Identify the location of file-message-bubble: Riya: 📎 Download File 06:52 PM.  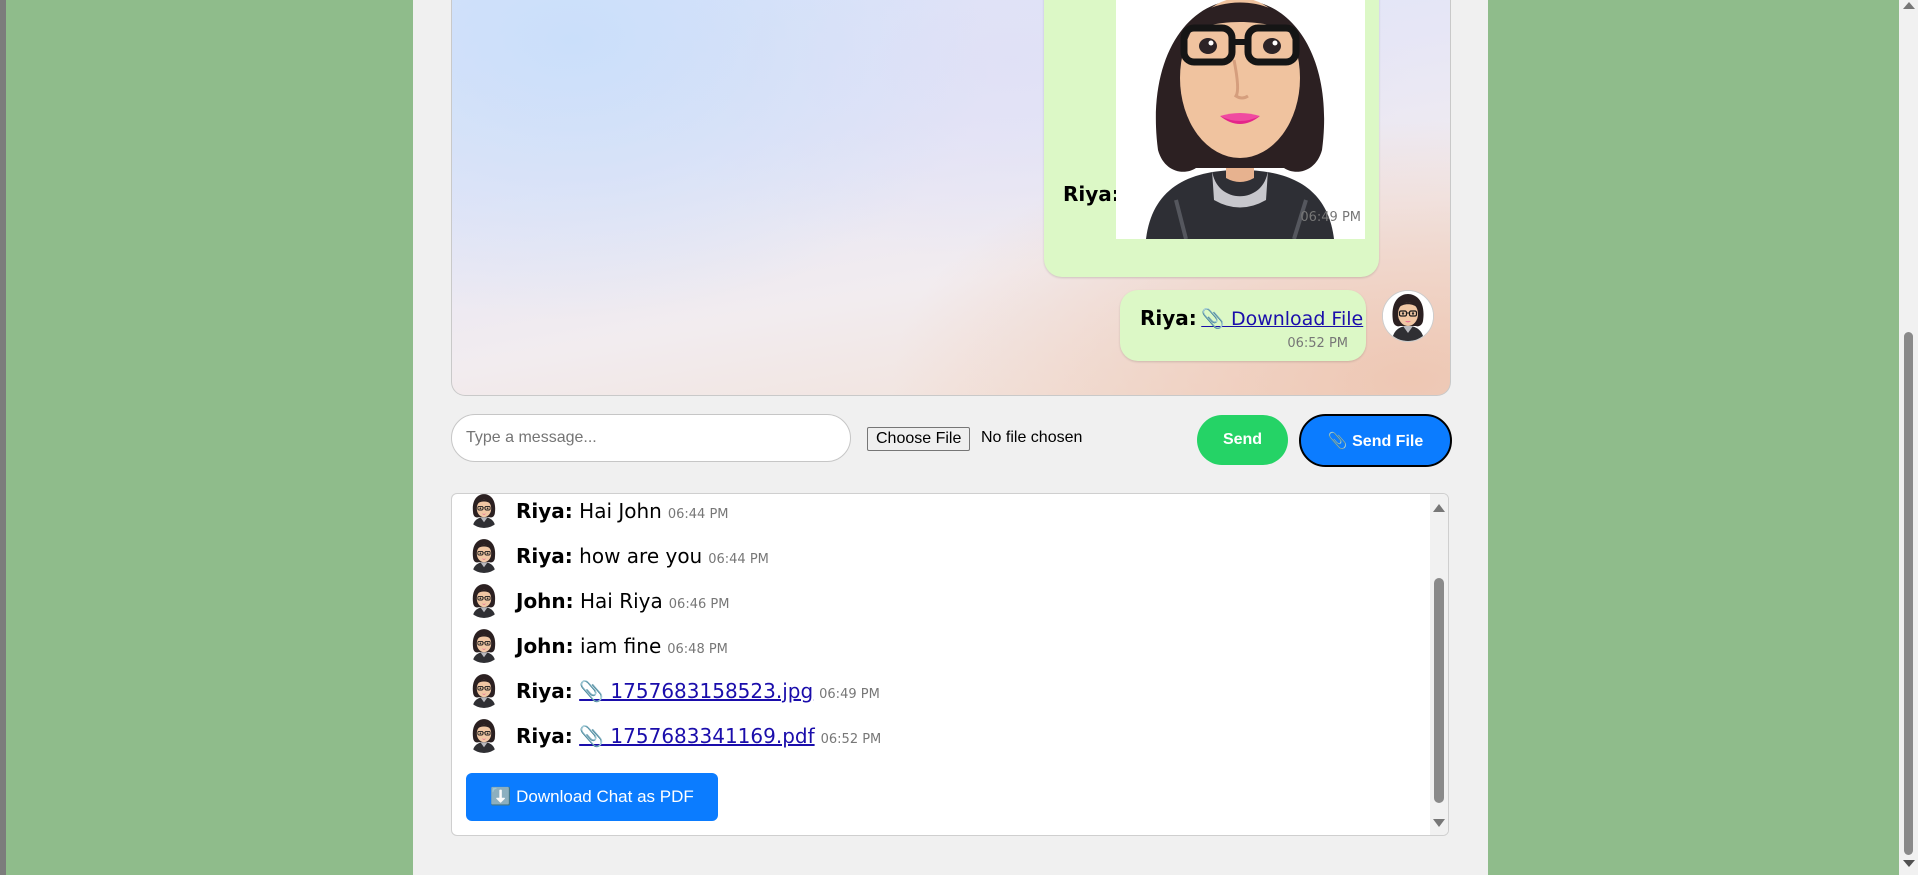
(1243, 325).